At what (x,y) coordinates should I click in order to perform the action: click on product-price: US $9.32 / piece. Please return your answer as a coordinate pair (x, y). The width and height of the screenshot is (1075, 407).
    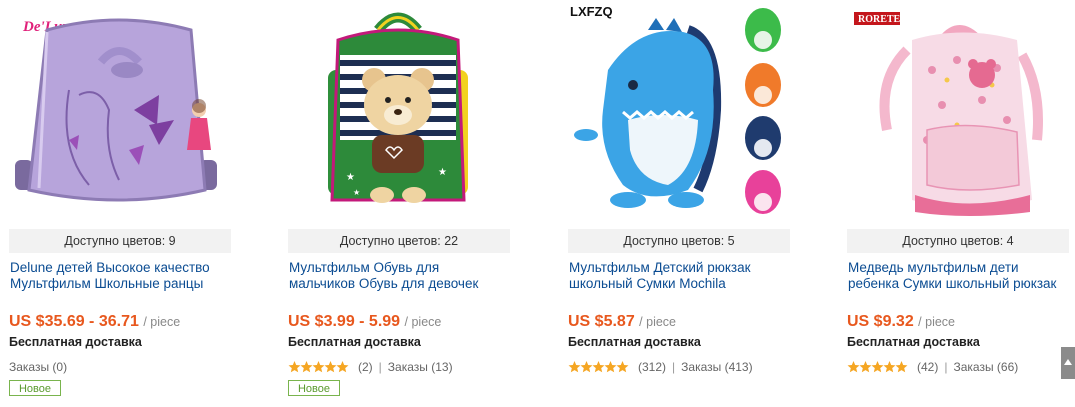
    Looking at the image, I should click on (901, 322).